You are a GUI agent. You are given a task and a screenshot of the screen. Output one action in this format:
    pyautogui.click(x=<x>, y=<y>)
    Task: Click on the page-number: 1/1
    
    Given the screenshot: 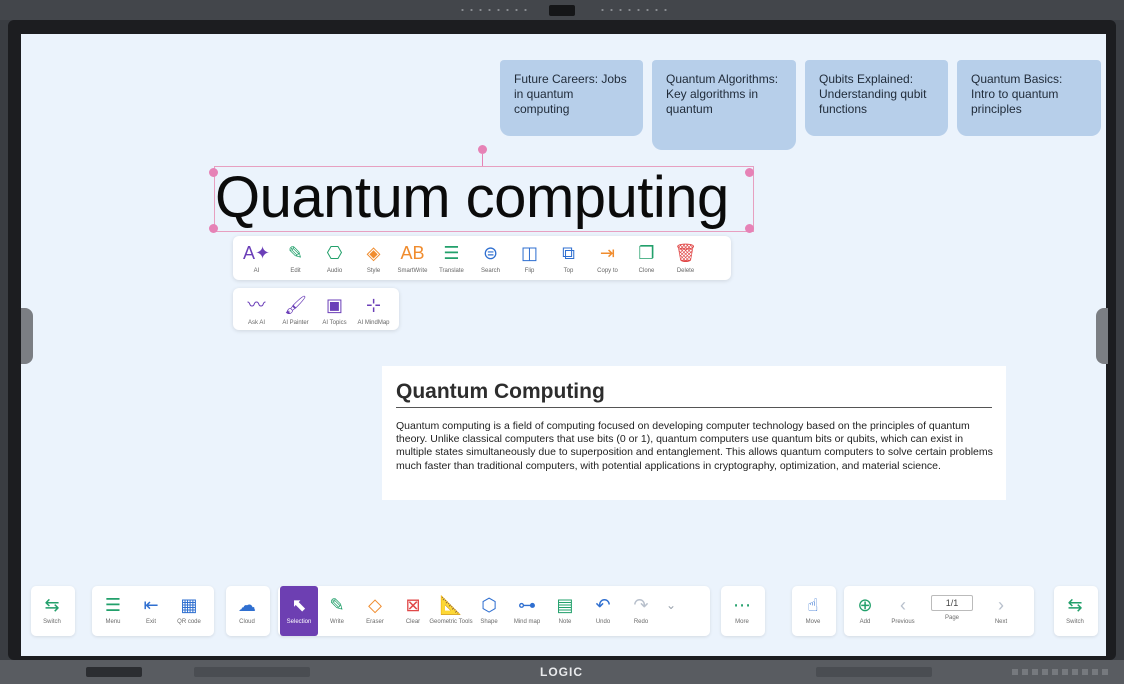 What is the action you would take?
    pyautogui.click(x=952, y=603)
    